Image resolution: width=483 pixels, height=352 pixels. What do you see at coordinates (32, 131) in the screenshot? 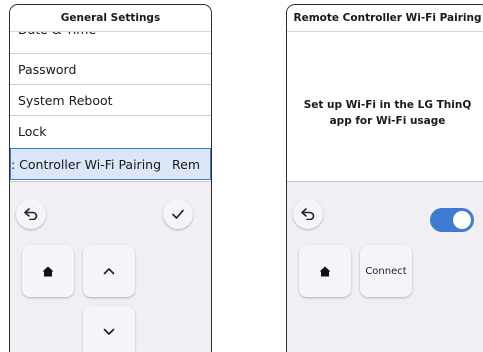
I see `menu-item-label: Lock` at bounding box center [32, 131].